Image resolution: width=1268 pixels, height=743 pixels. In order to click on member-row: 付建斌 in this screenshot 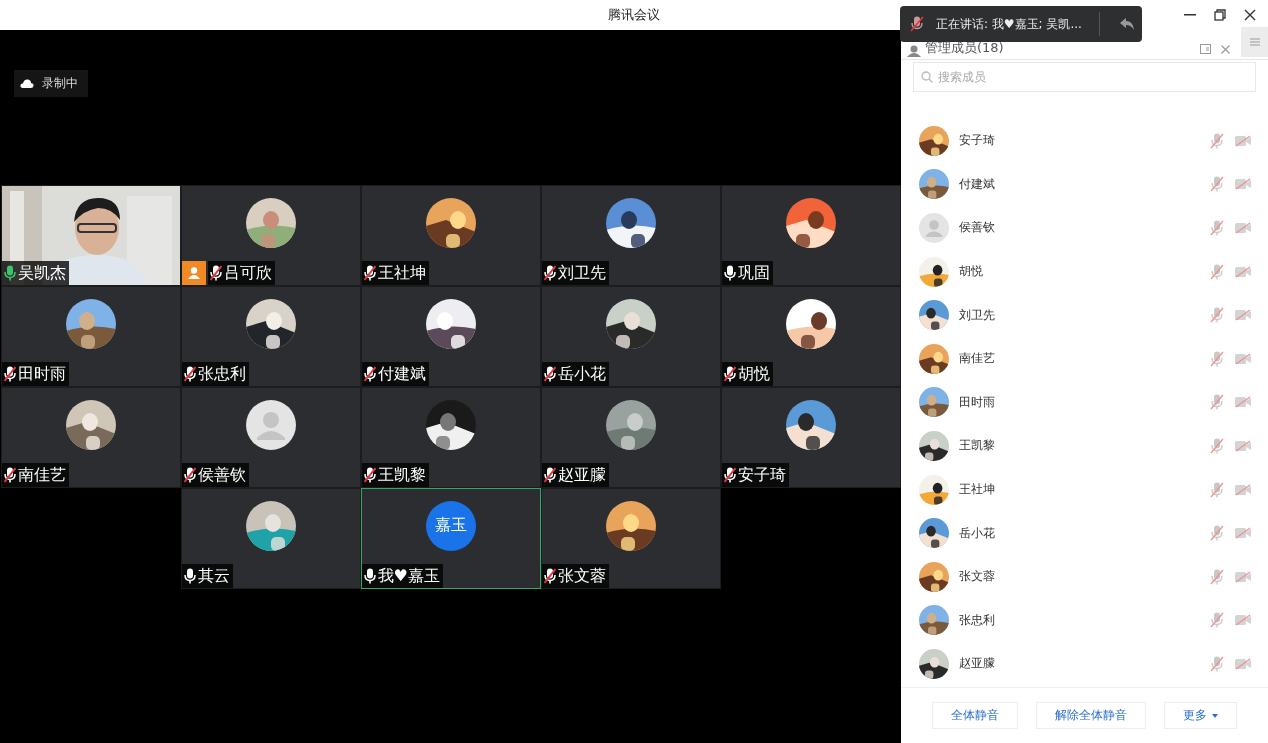, I will do `click(1084, 184)`.